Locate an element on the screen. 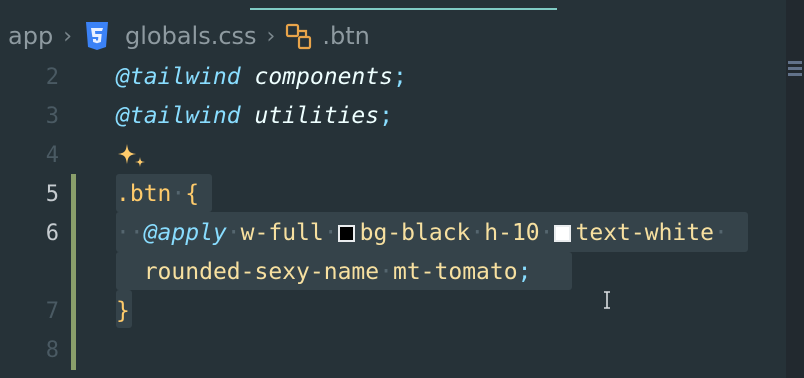 This screenshot has height=378, width=804. line-number: 3 is located at coordinates (52, 116).